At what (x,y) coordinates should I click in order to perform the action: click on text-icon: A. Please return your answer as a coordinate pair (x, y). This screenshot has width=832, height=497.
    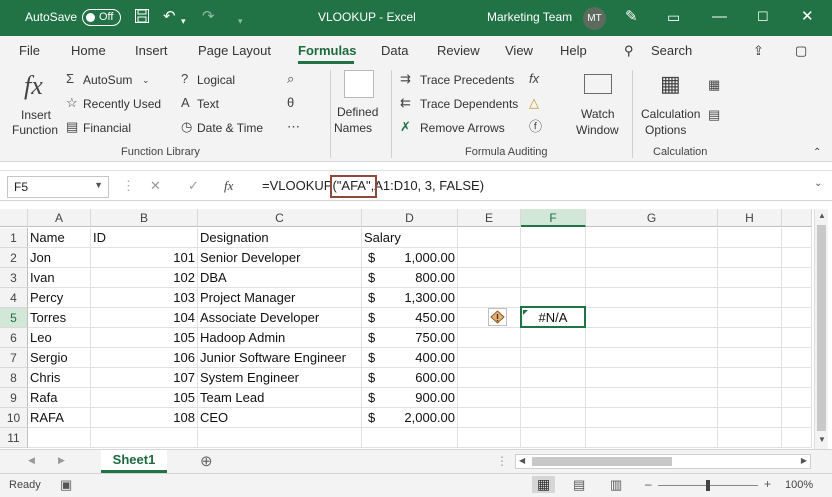
    Looking at the image, I should click on (185, 103).